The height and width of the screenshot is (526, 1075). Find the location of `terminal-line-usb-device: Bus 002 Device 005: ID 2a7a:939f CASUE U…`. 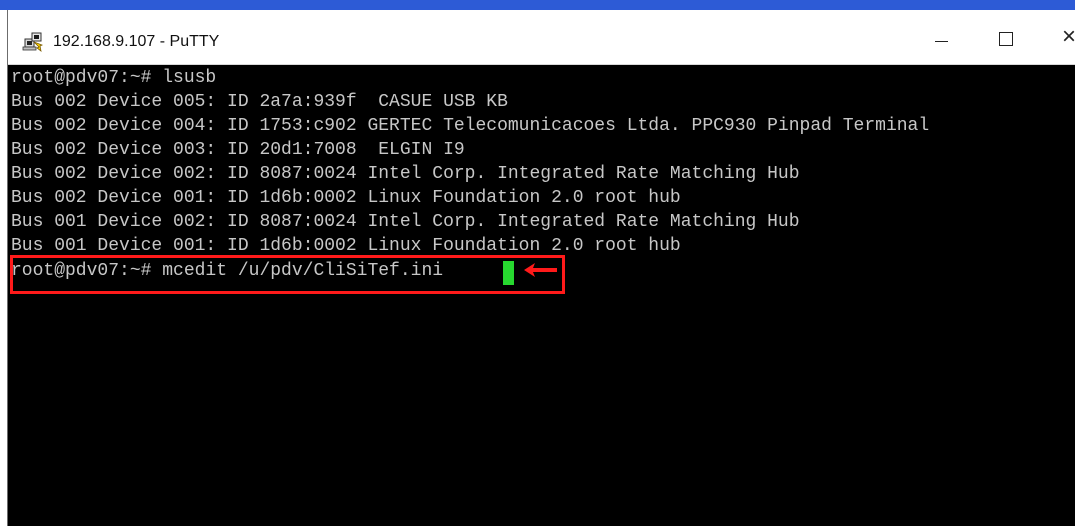

terminal-line-usb-device: Bus 002 Device 005: ID 2a7a:939f CASUE U… is located at coordinates (259, 102).